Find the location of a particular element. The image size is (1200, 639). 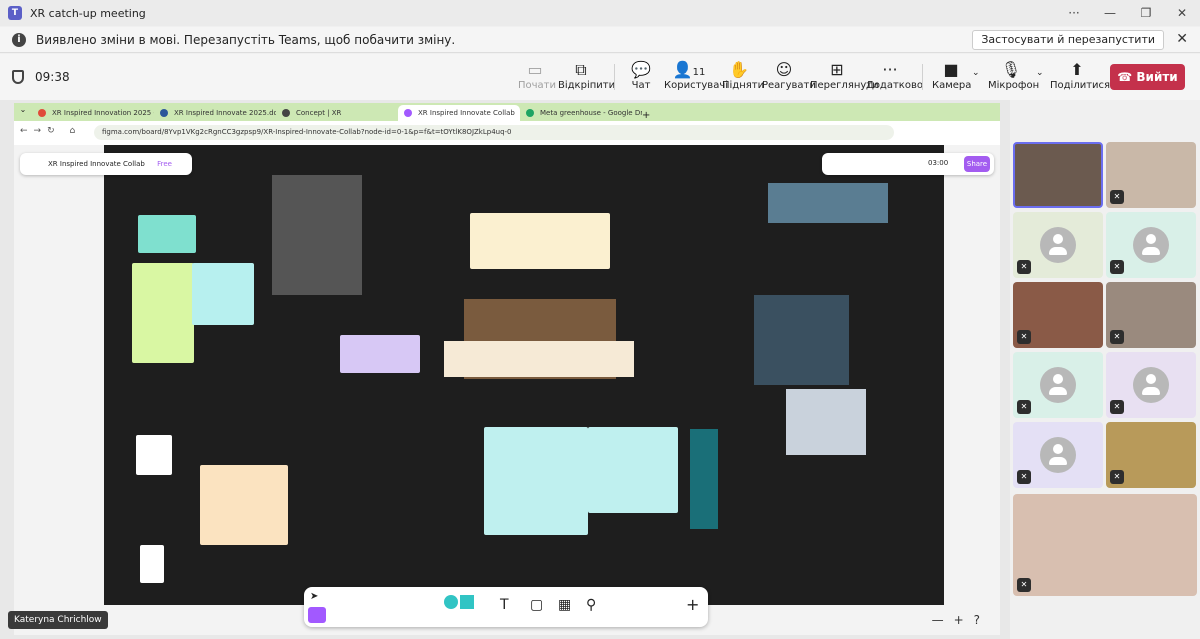

zoom-out-icon: — is located at coordinates (943, 620).